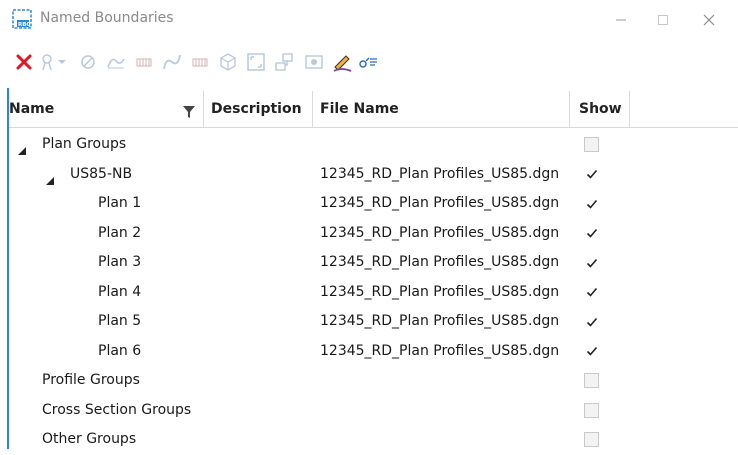 Image resolution: width=738 pixels, height=455 pixels. I want to click on table-header: Name Description File Name Show, so click(373, 109).